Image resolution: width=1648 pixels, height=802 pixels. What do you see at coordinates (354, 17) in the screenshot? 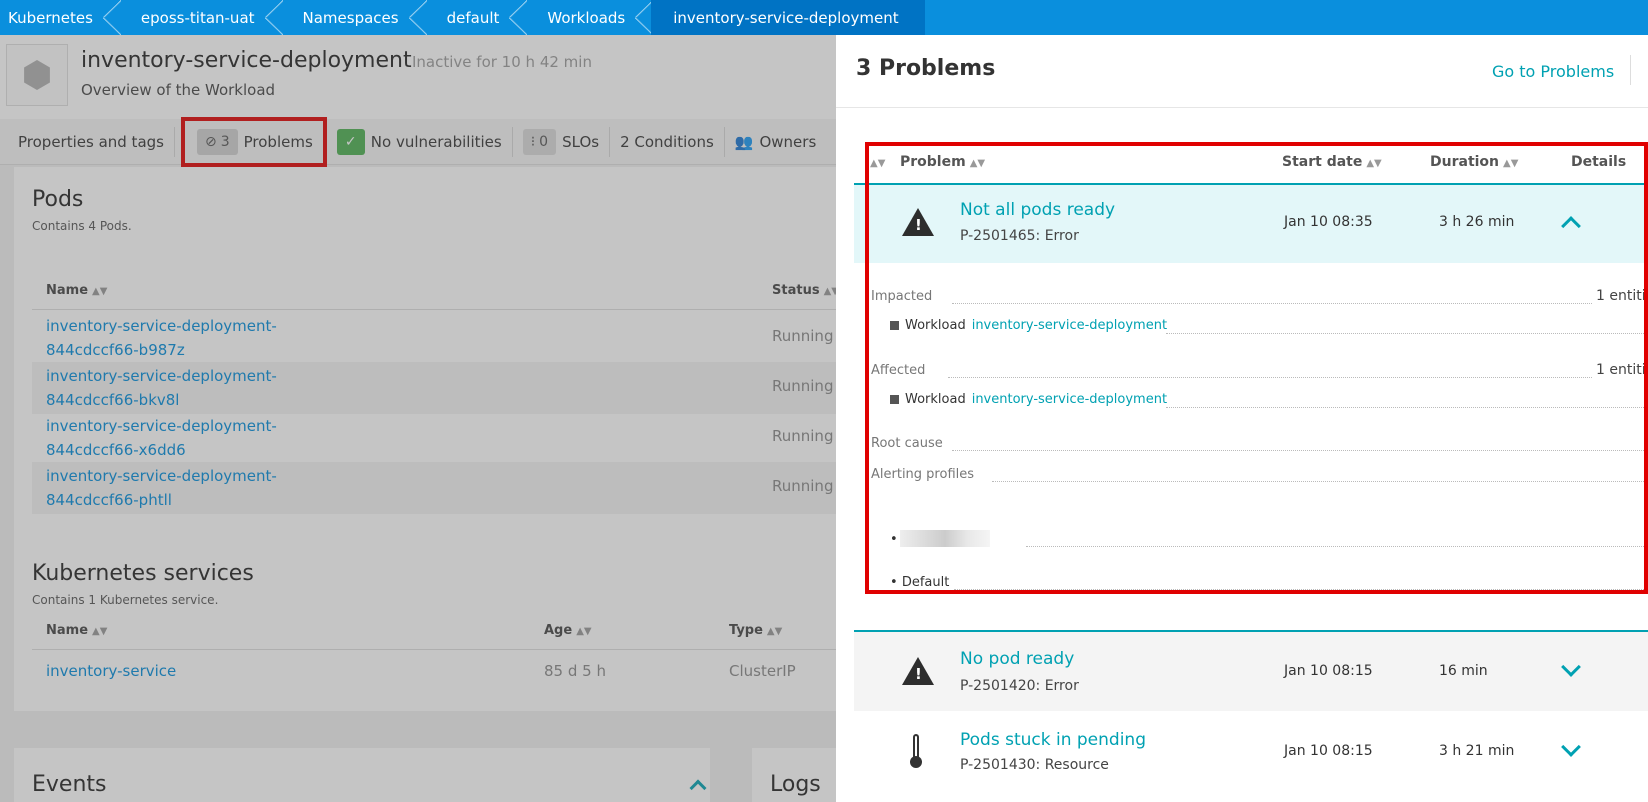
I see `breadcrumb-namespaces: Namespaces` at bounding box center [354, 17].